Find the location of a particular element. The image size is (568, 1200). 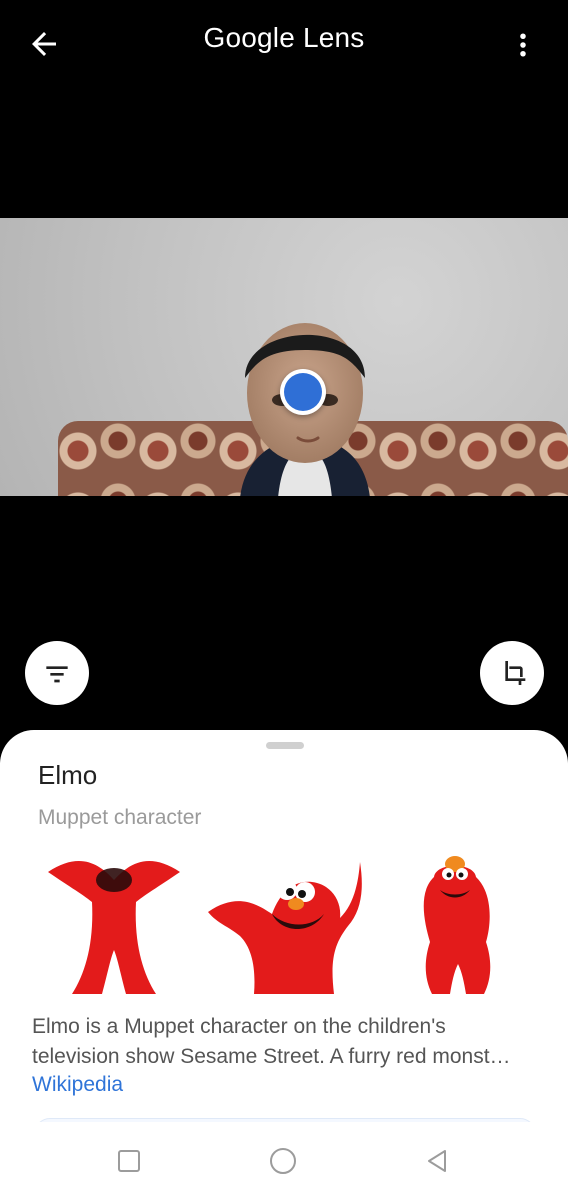

filters-button is located at coordinates (57, 673).